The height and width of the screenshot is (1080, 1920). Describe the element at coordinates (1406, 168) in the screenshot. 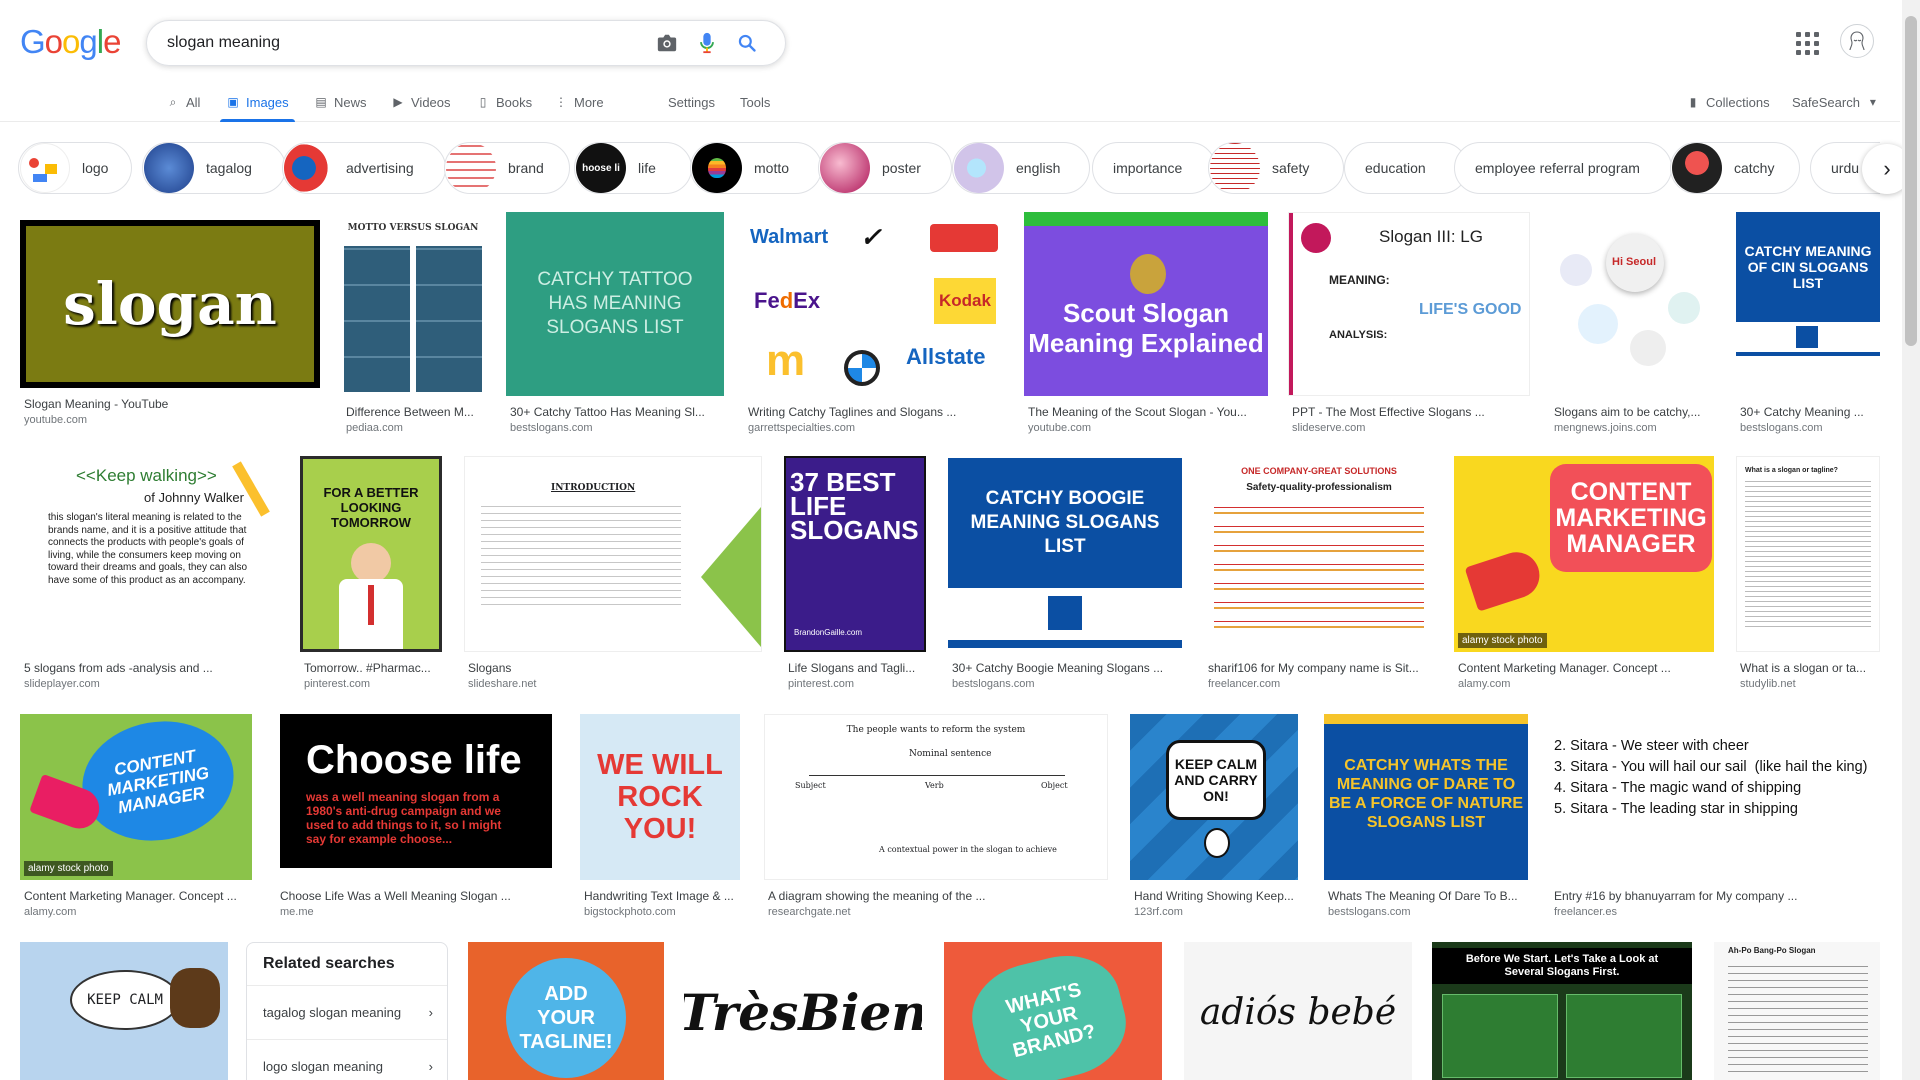

I see `chip-education: education` at that location.